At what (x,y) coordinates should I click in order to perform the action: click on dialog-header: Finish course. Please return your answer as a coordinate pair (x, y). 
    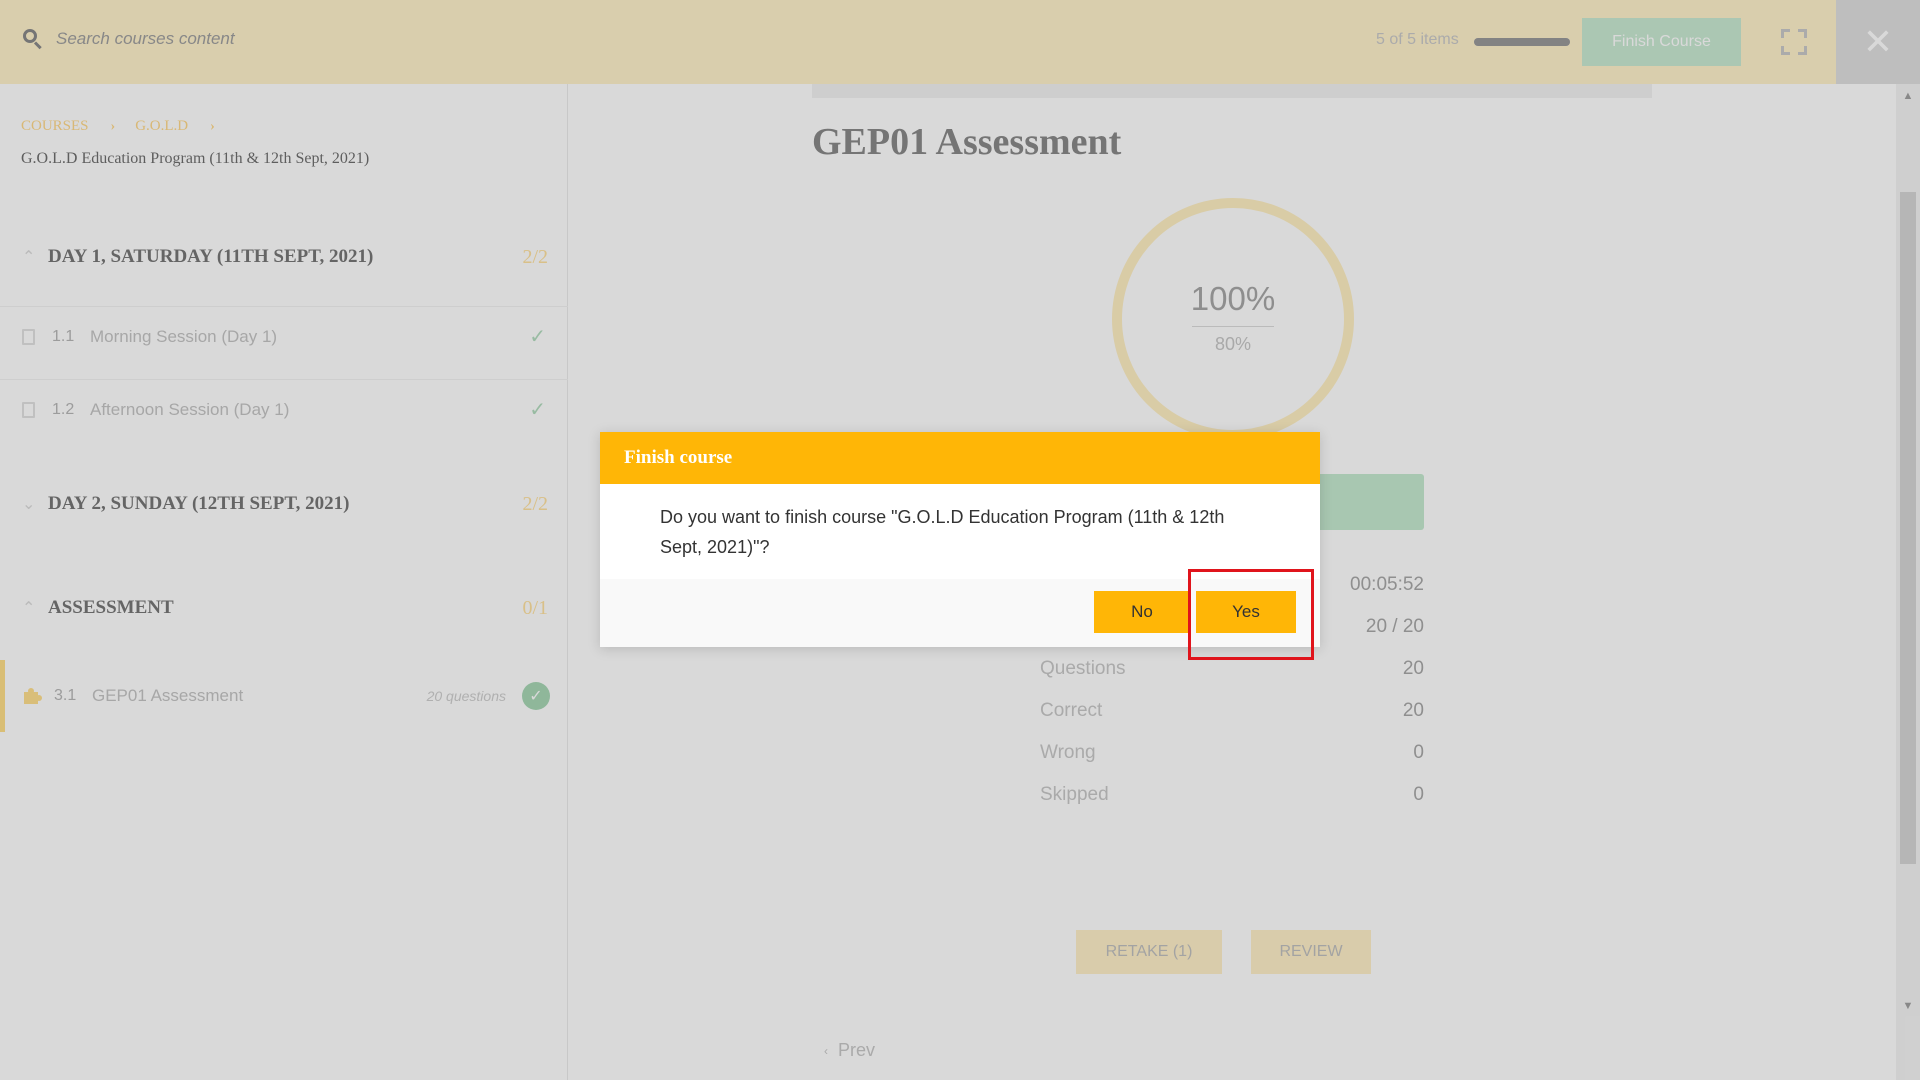
    Looking at the image, I should click on (960, 458).